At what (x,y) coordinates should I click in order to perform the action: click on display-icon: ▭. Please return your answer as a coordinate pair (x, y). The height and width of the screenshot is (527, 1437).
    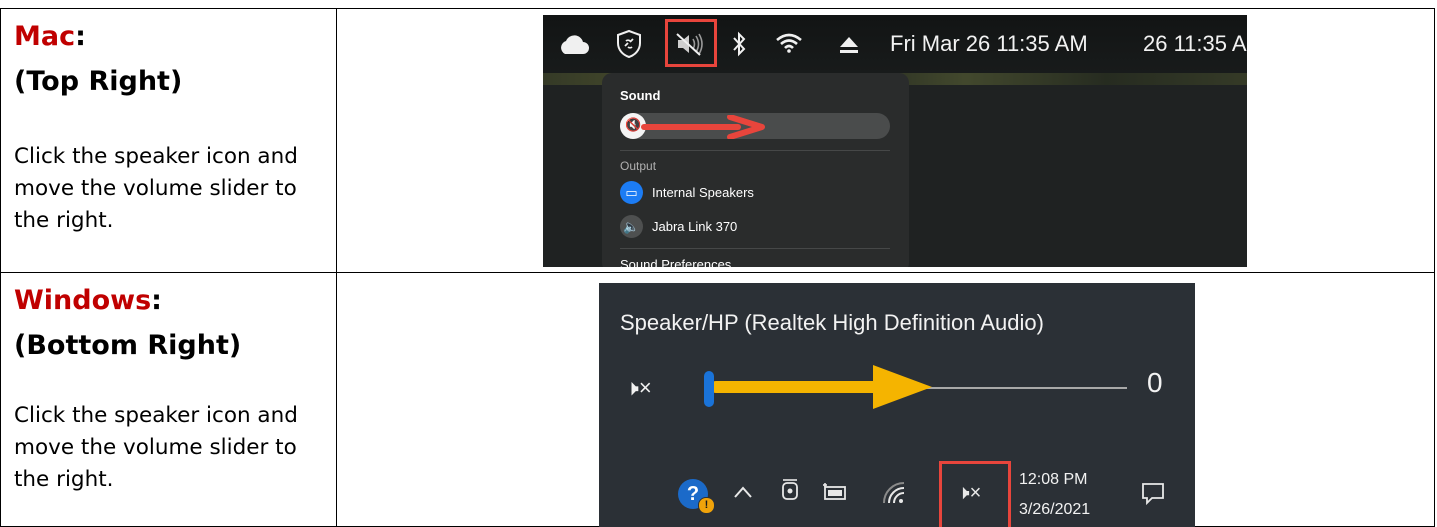
    Looking at the image, I should click on (631, 192).